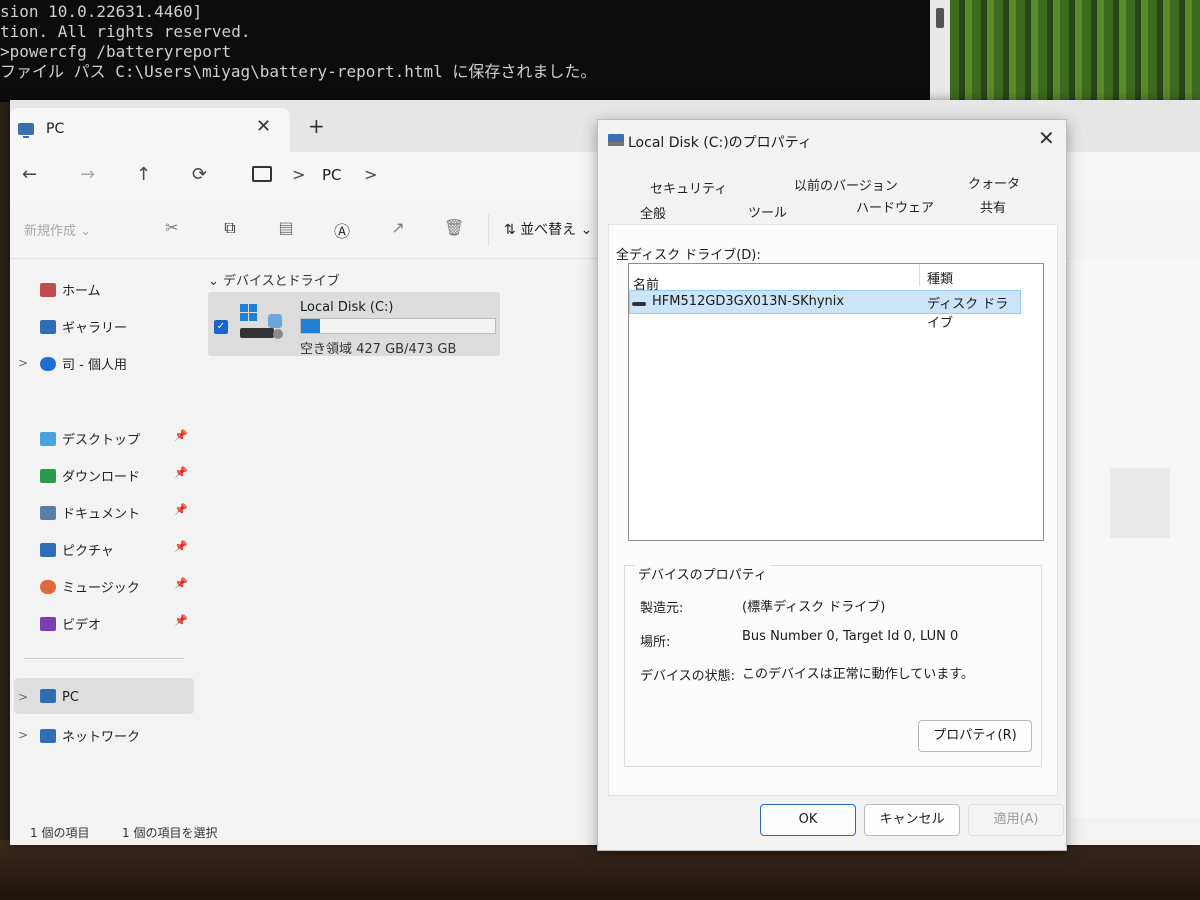 This screenshot has height=900, width=1200. I want to click on cut-icon: ✂, so click(172, 228).